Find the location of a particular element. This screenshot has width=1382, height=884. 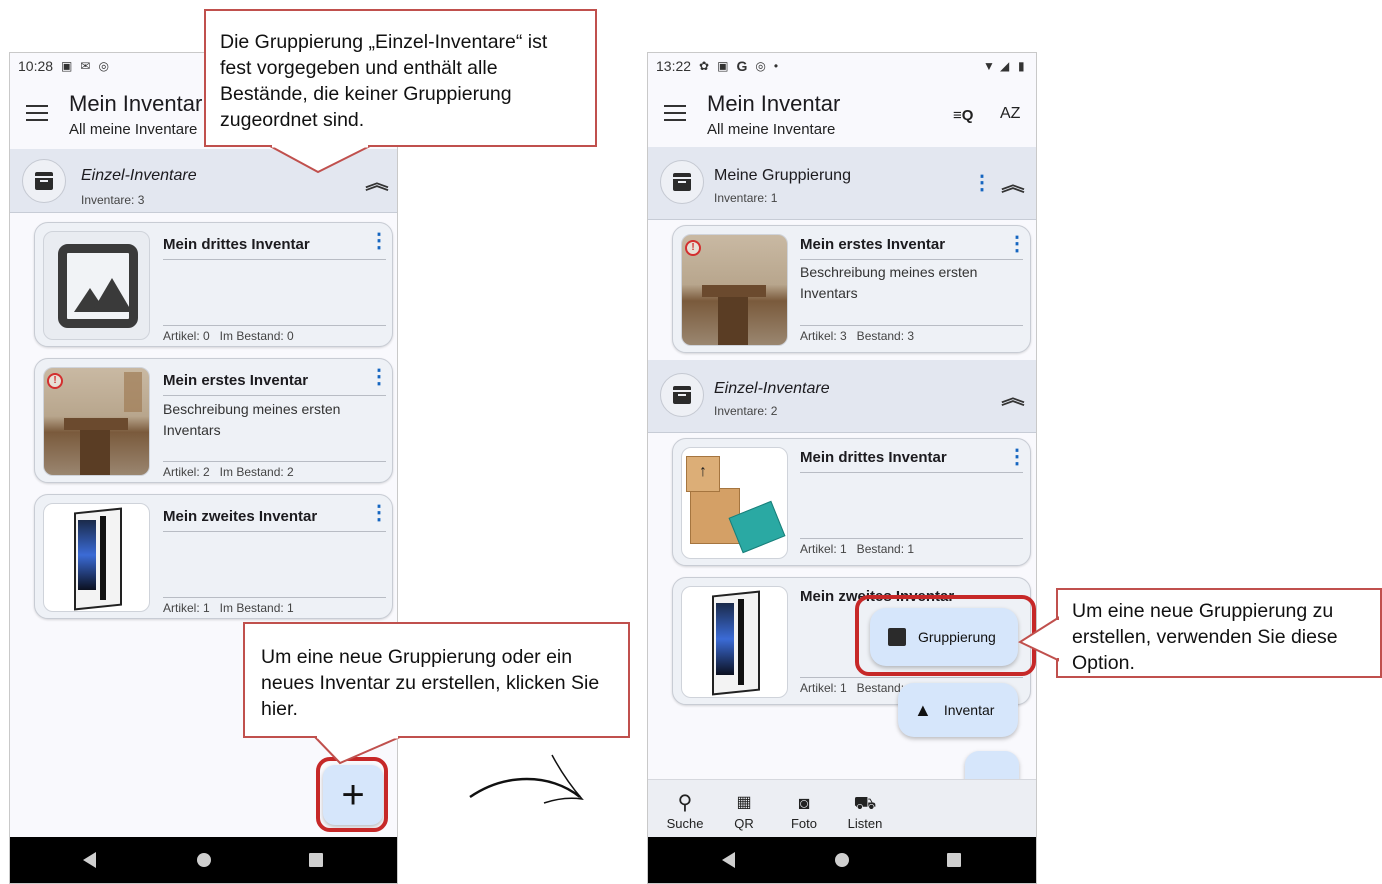

nav-lists-button: ⛟ Listen is located at coordinates (865, 810).